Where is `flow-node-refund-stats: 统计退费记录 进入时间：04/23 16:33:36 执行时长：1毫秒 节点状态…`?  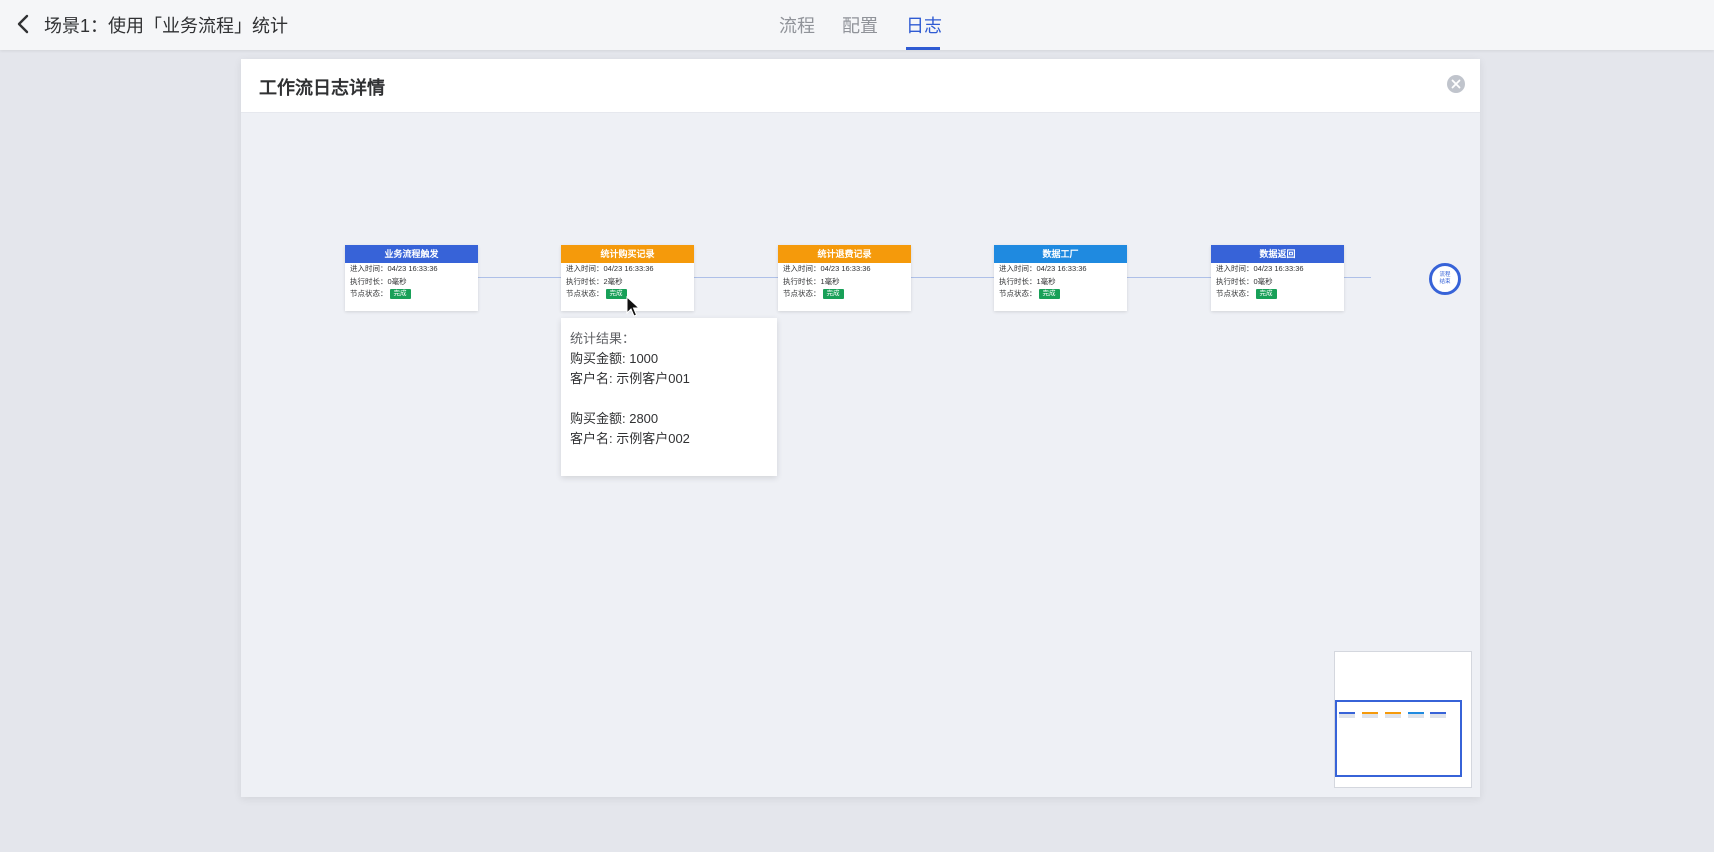 flow-node-refund-stats: 统计退费记录 进入时间：04/23 16:33:36 执行时长：1毫秒 节点状态… is located at coordinates (844, 278).